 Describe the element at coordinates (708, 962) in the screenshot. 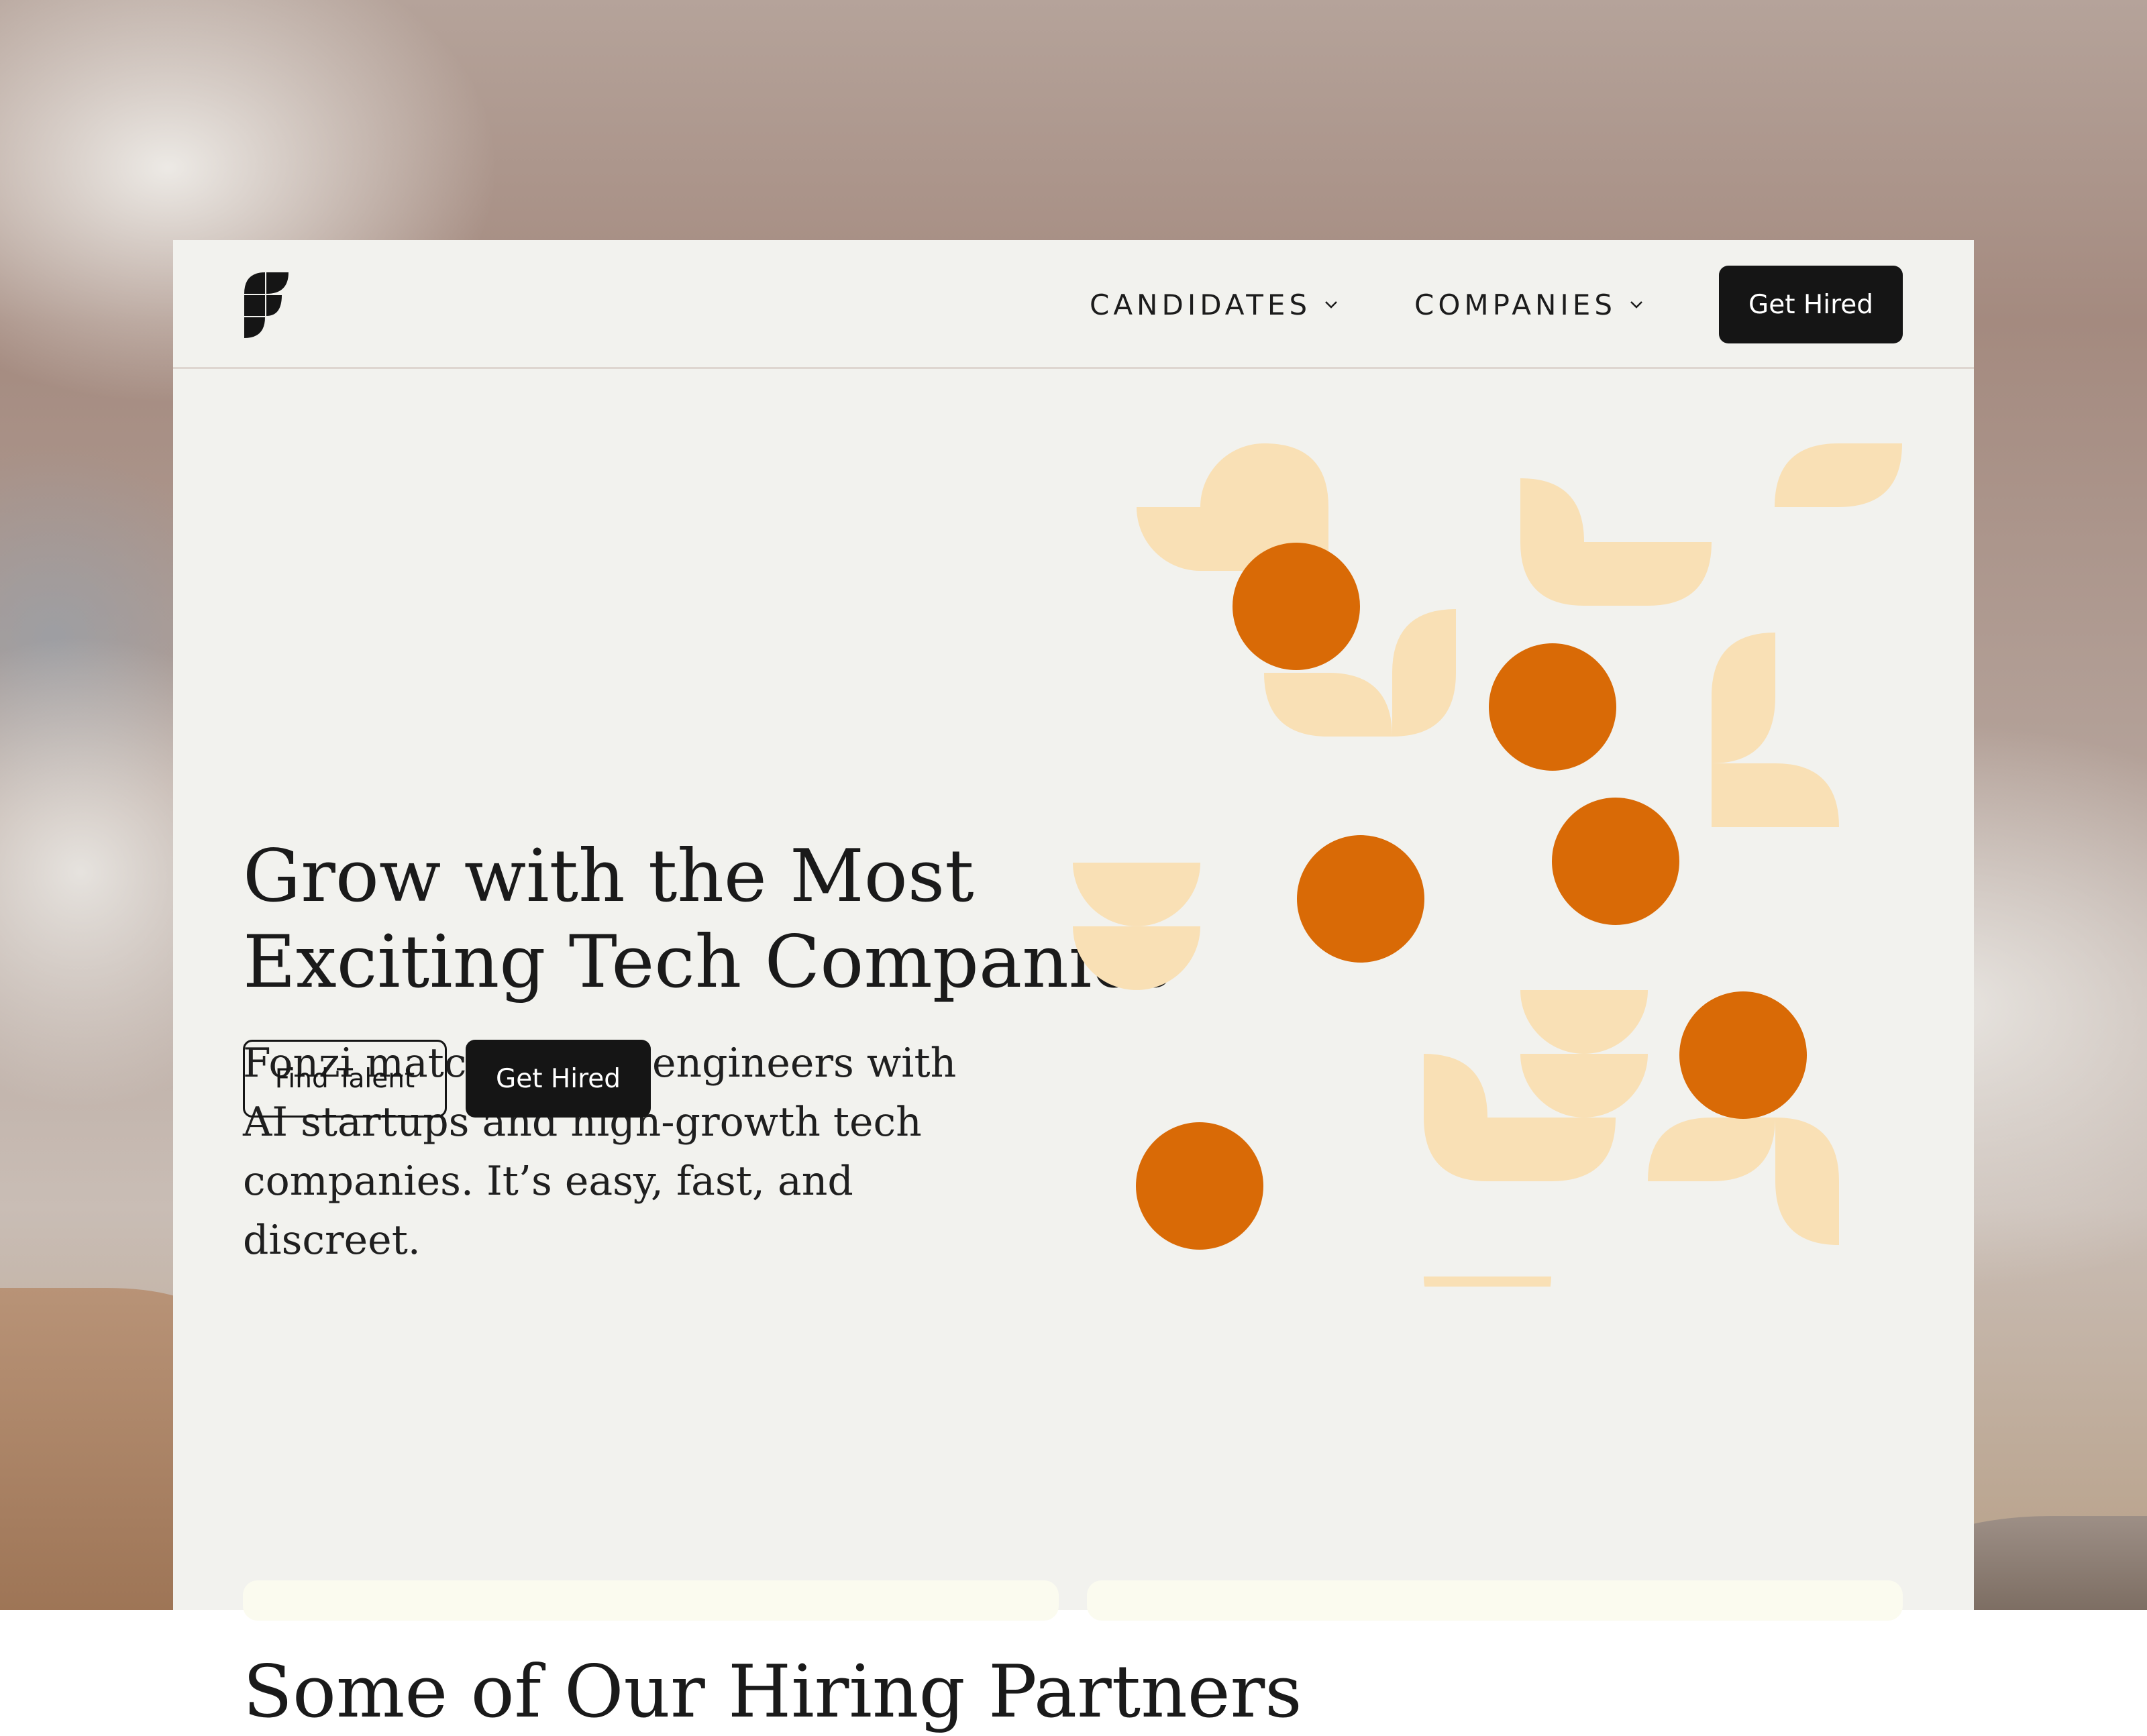

I see `hero-title-line-2: Exciting Tech Companies` at that location.